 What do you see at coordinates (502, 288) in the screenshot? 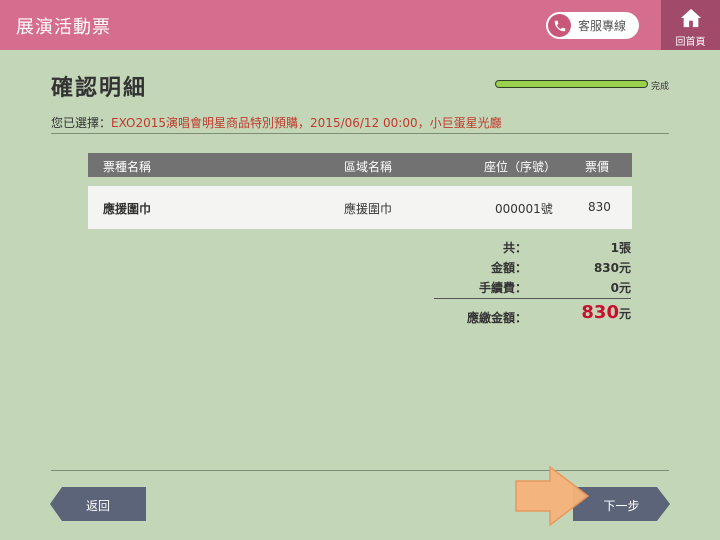
I see `fee-label: 手續費：` at bounding box center [502, 288].